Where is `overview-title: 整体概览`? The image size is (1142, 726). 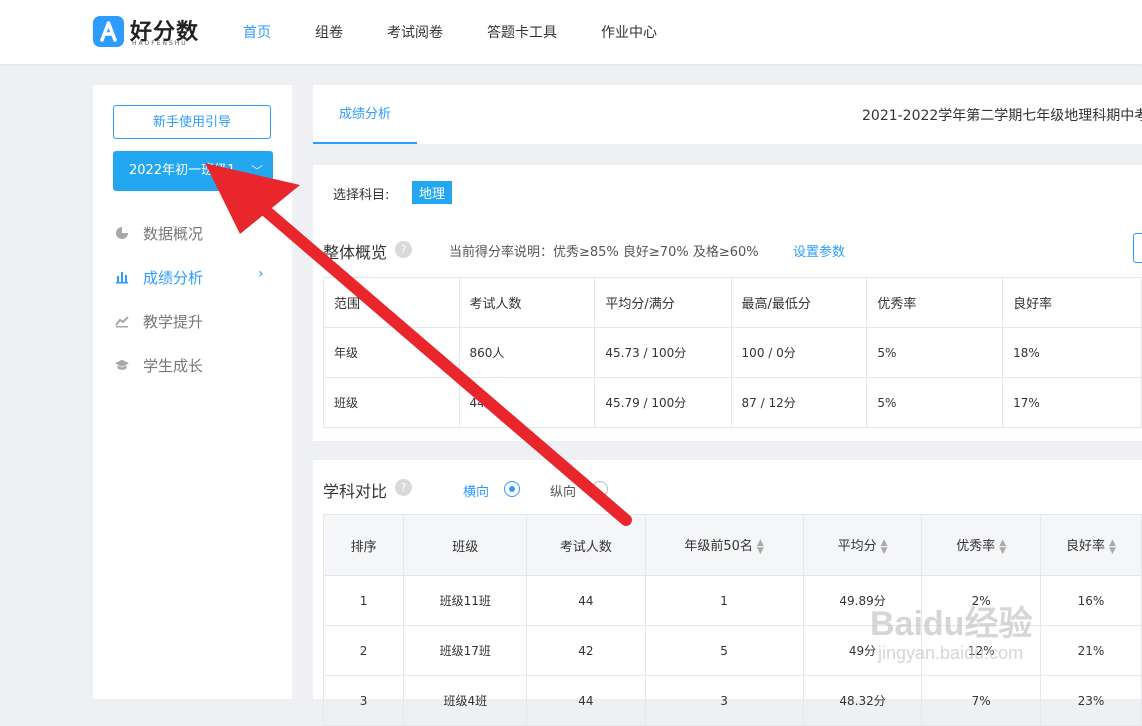 overview-title: 整体概览 is located at coordinates (355, 252).